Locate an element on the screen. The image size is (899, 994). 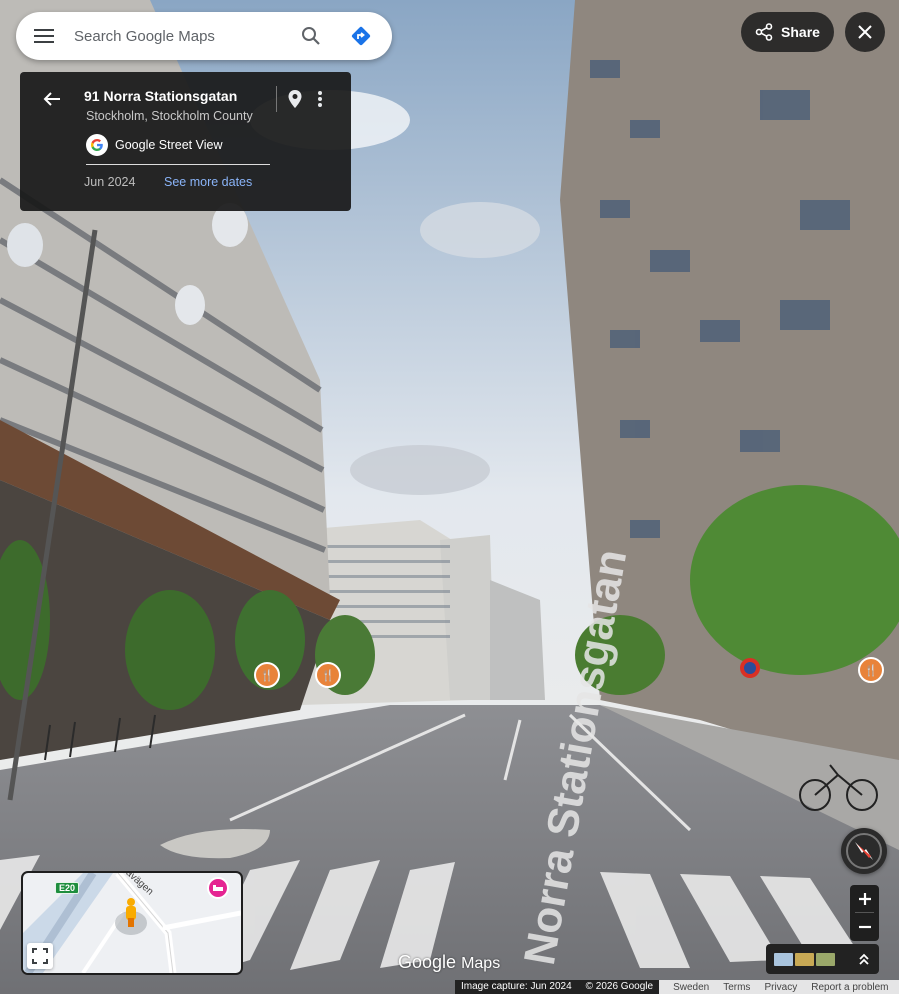
plus-icon is located at coordinates (864, 898).